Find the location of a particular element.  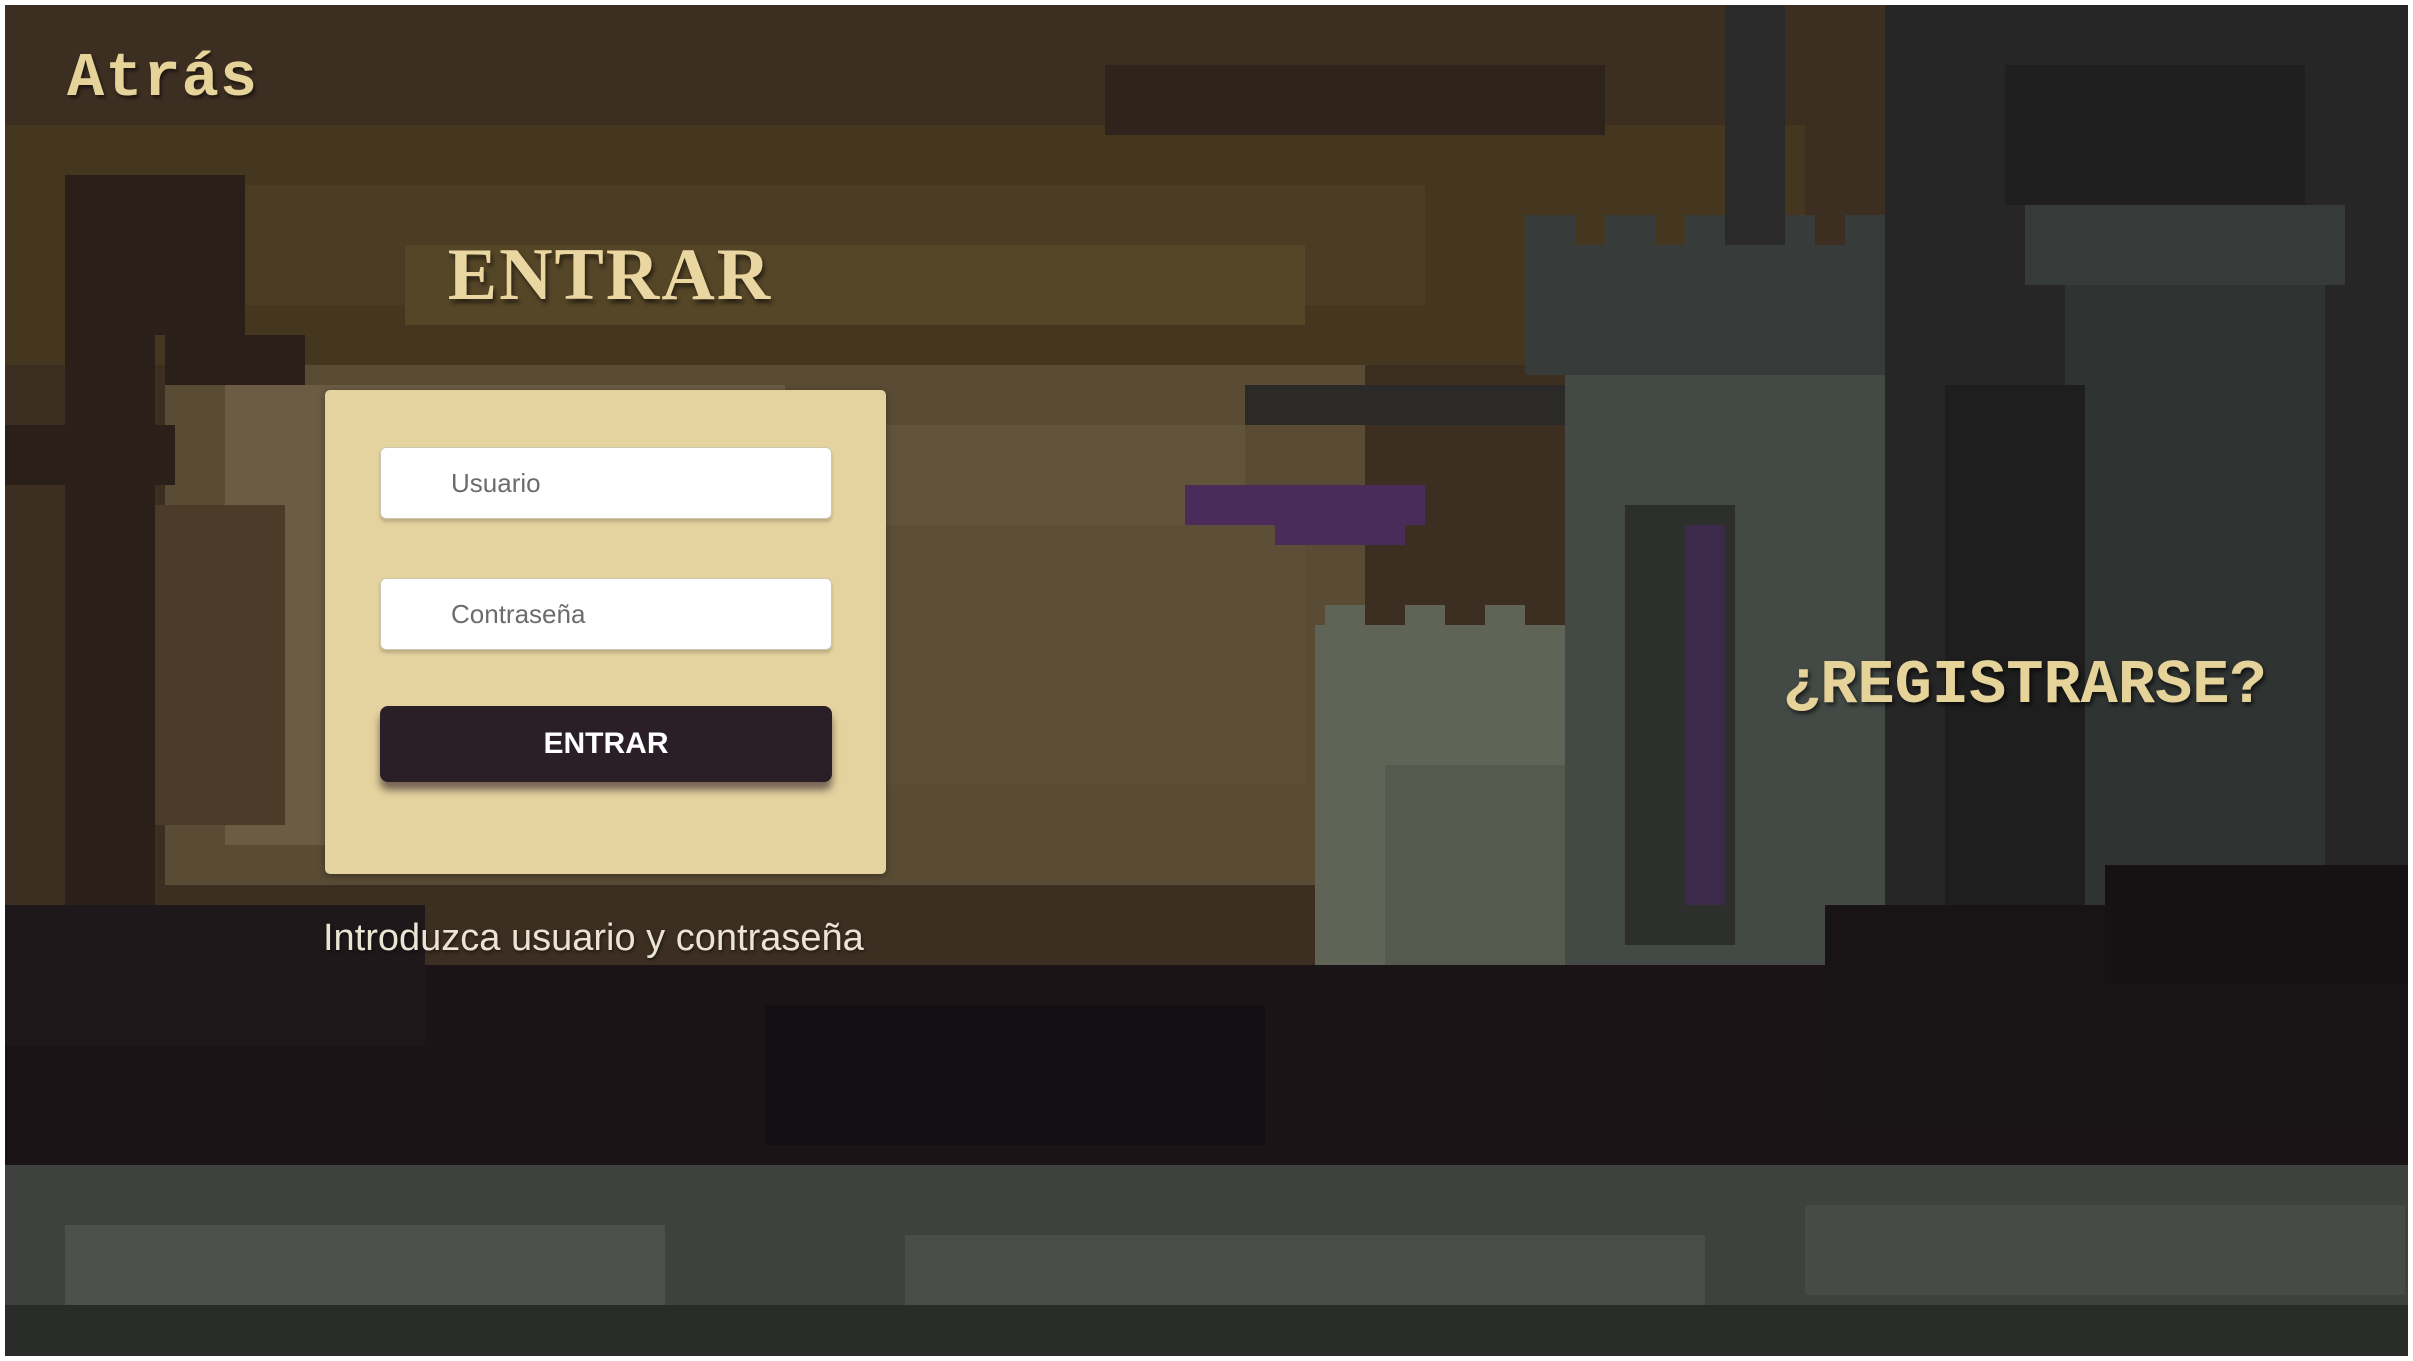

password-input is located at coordinates (606, 614).